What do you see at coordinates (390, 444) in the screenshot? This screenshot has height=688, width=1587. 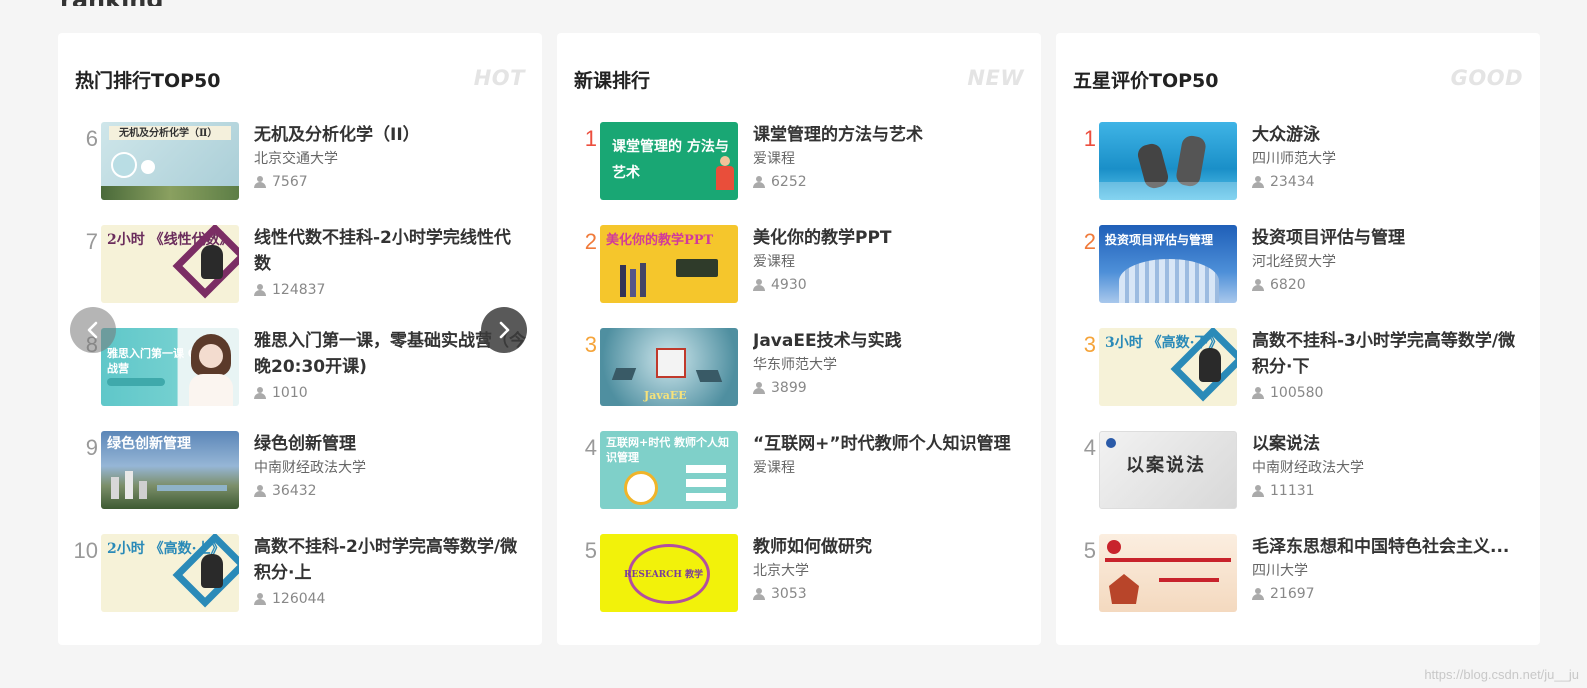 I see `course-title: 绿色创新管理` at bounding box center [390, 444].